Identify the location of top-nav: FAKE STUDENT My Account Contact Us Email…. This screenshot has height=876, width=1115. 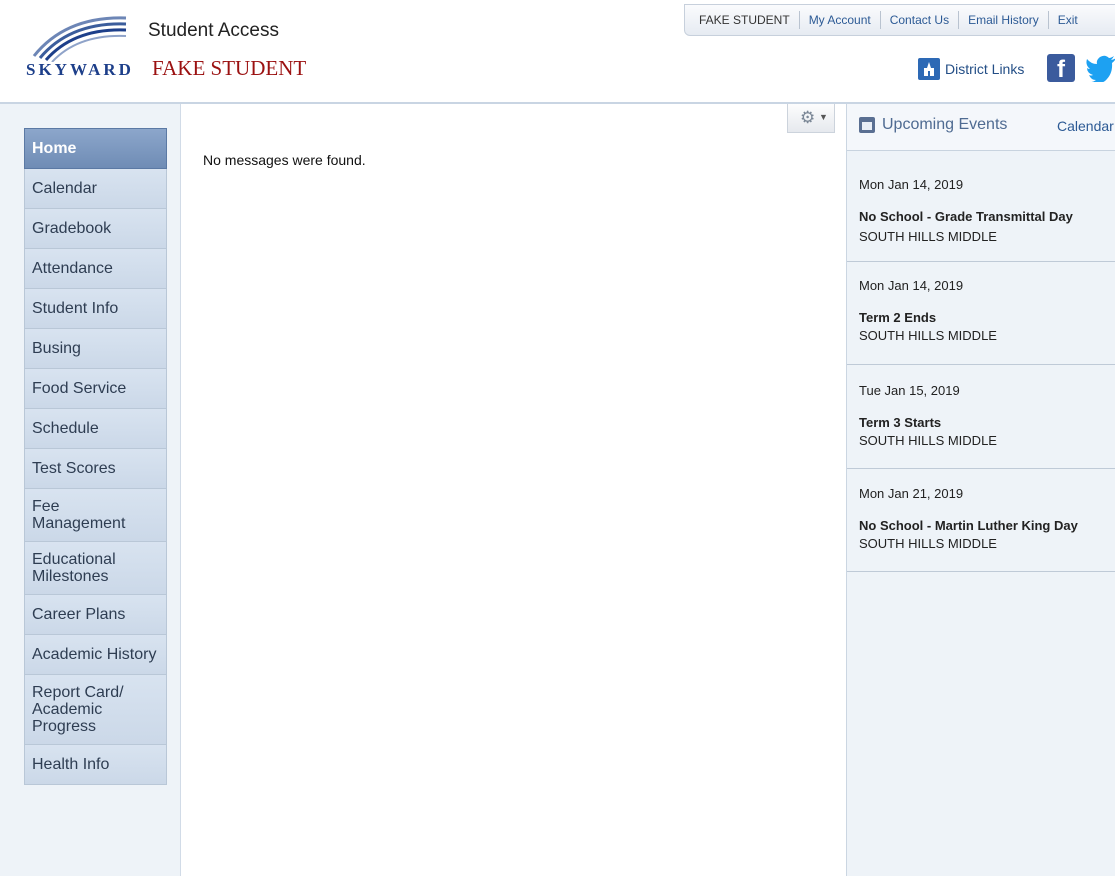
(899, 20).